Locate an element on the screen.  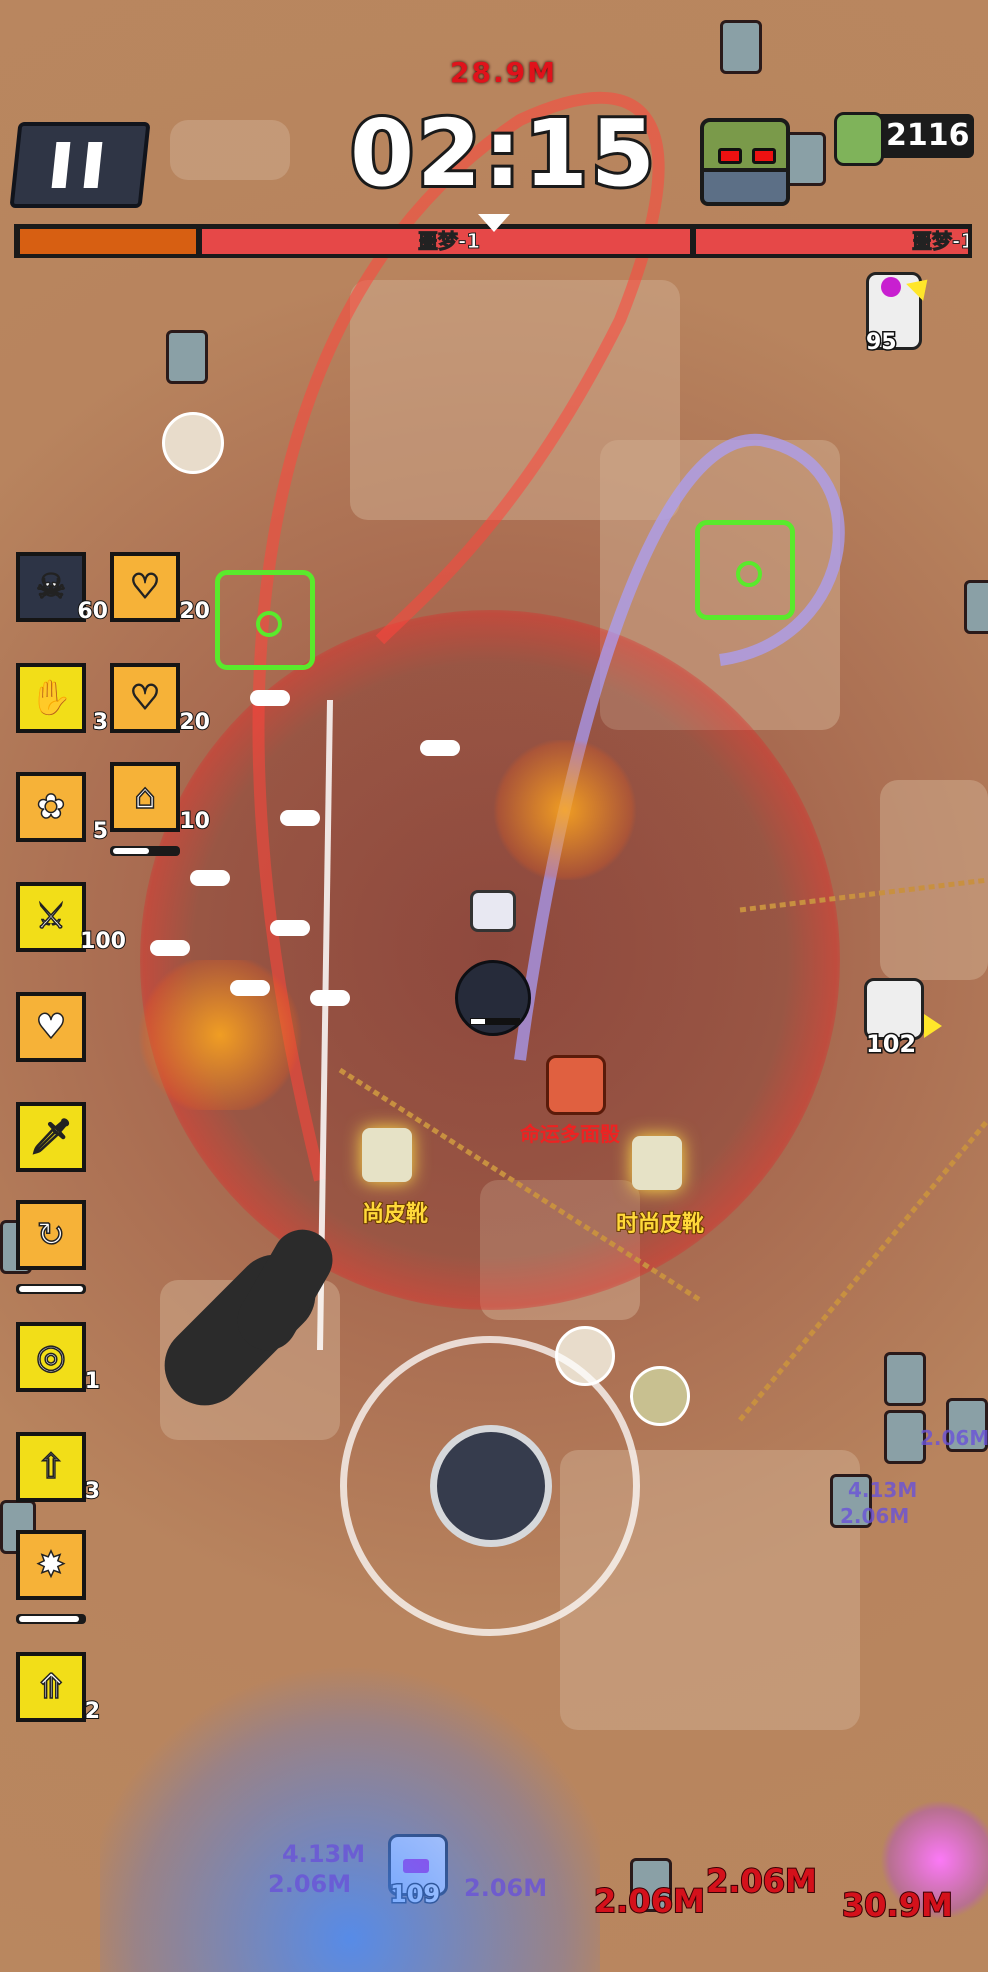
skill-refresh: ↻ is located at coordinates (51, 1235).